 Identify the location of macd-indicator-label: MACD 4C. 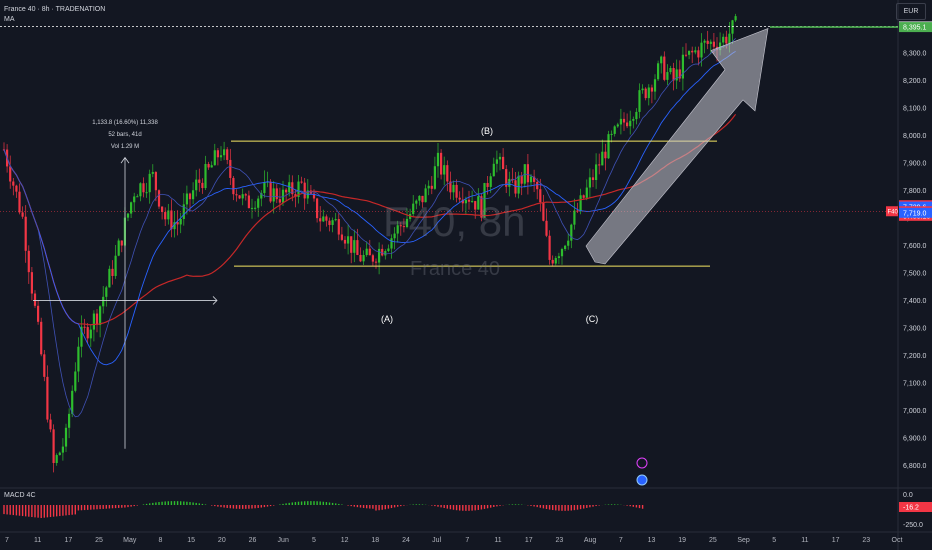
(20, 495).